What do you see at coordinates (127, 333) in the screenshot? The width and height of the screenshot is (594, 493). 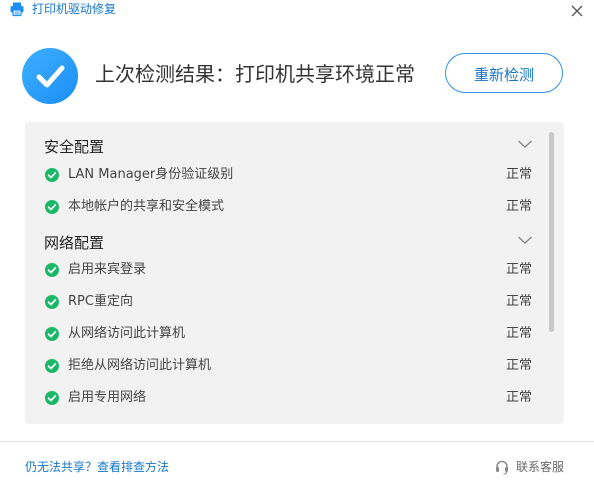 I see `check-item-label: 从网络访问此计算机` at bounding box center [127, 333].